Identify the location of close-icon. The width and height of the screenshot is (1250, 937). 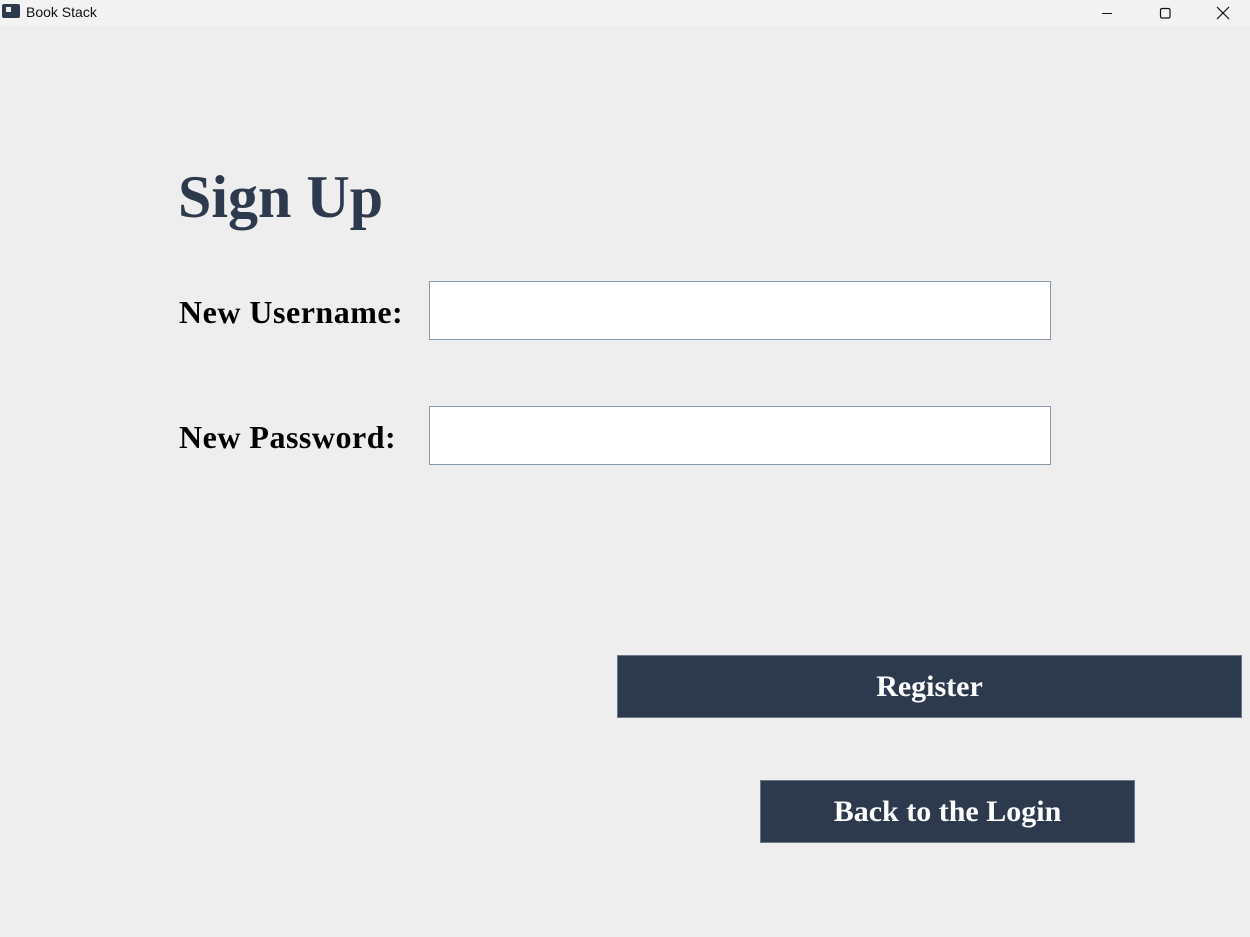
(1223, 12).